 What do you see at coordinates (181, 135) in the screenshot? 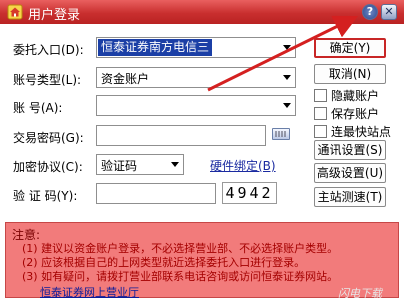
I see `trade-password-input` at bounding box center [181, 135].